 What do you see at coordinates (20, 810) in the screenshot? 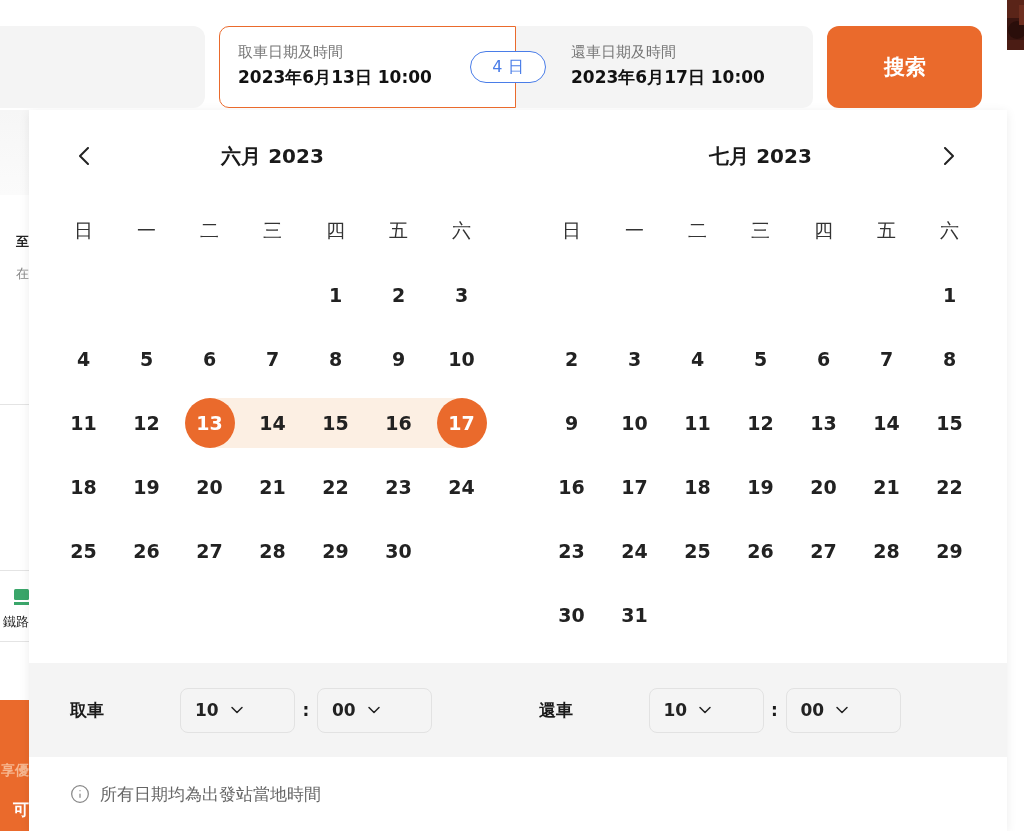
I see `background-text: 可` at bounding box center [20, 810].